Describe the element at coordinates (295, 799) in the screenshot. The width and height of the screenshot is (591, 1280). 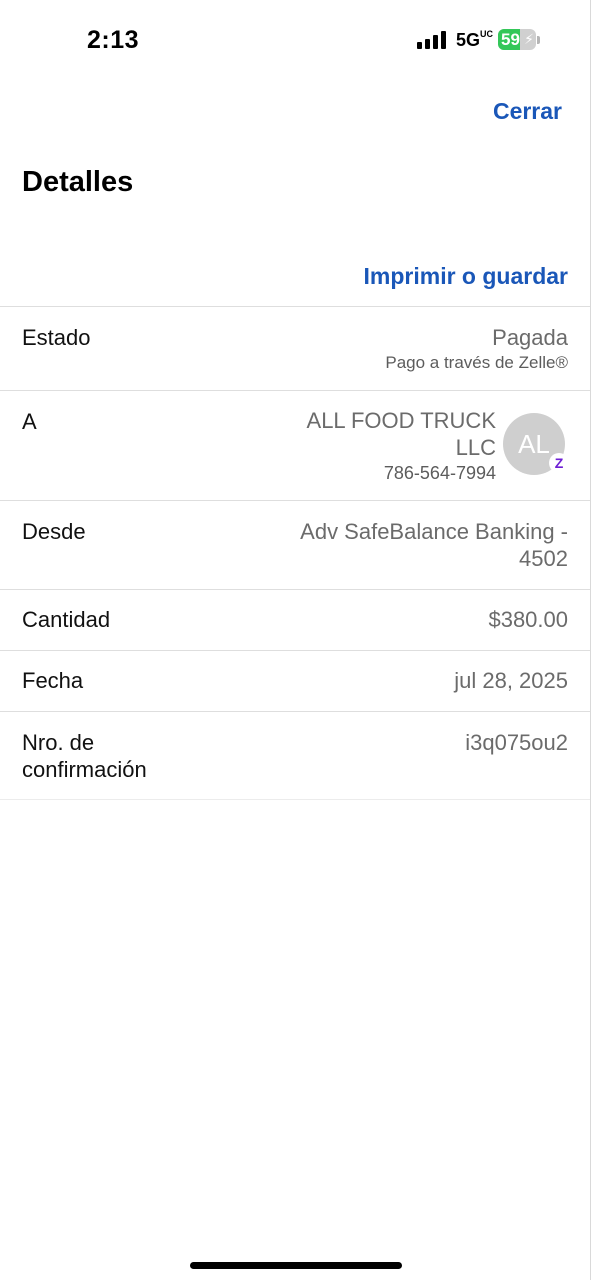
I see `divider` at that location.